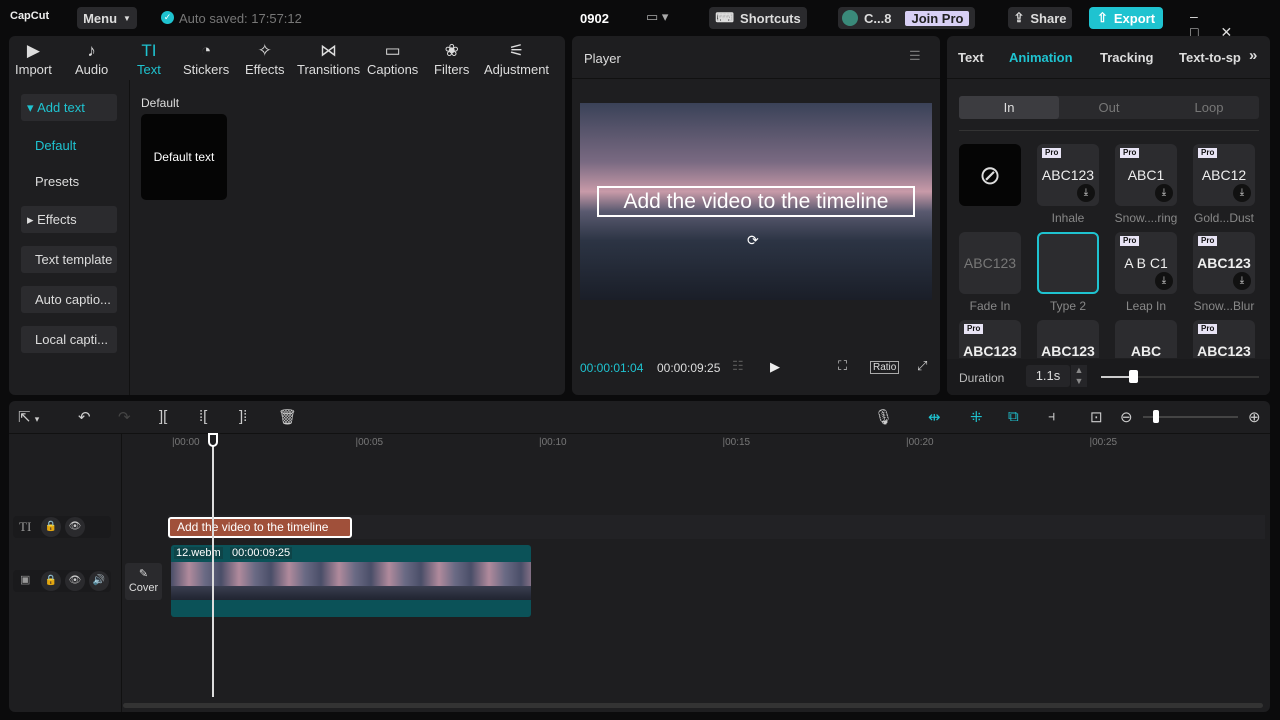  I want to click on clip-name: 12.webm, so click(198, 553).